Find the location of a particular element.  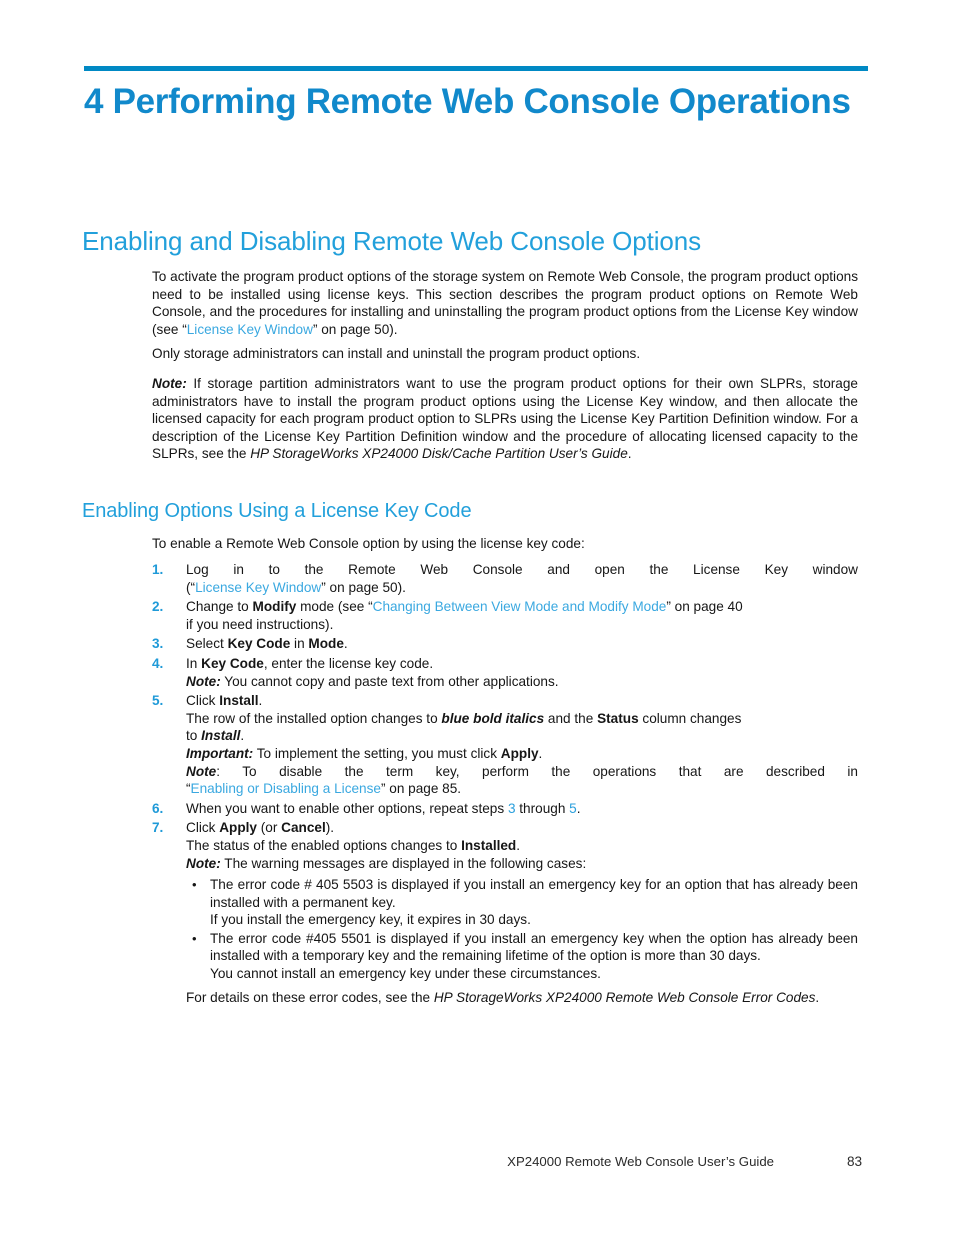

step-5-result-post: column changes is located at coordinates (690, 718).